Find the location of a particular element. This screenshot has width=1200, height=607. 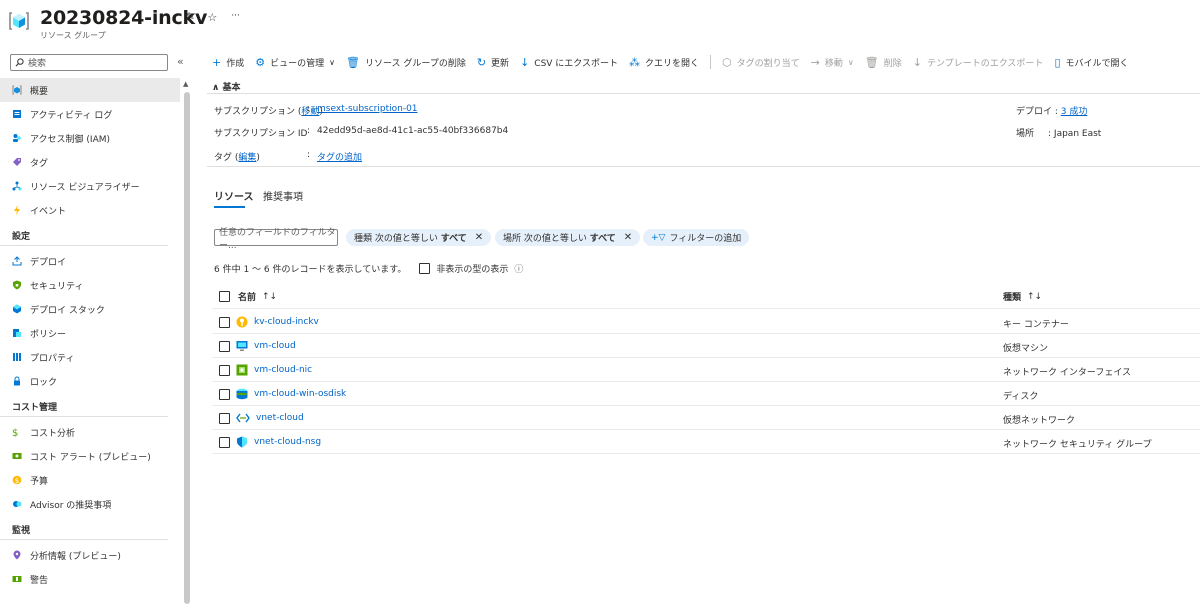

sidebar-item-label: 予算 is located at coordinates (39, 481).